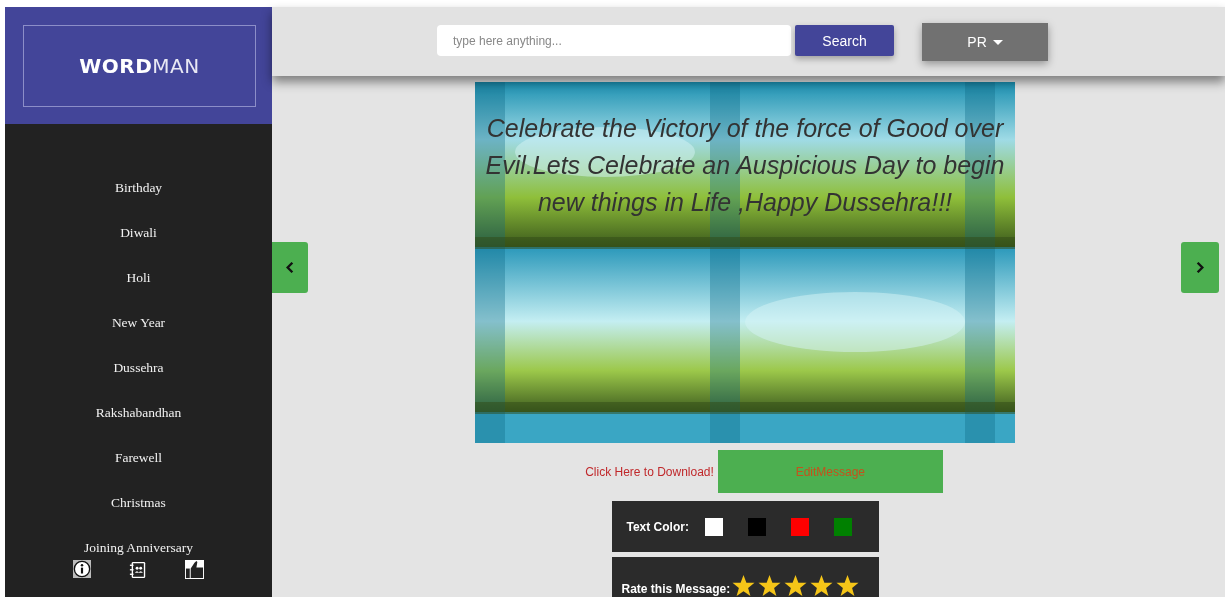 The width and height of the screenshot is (1225, 597). Describe the element at coordinates (745, 165) in the screenshot. I see `greeting-message: Celebrate the Victory of the force of Good over Evil.Lets Celebrate an Auspicious Day to begin new things in Life ,Happy Dussehra!!!` at that location.